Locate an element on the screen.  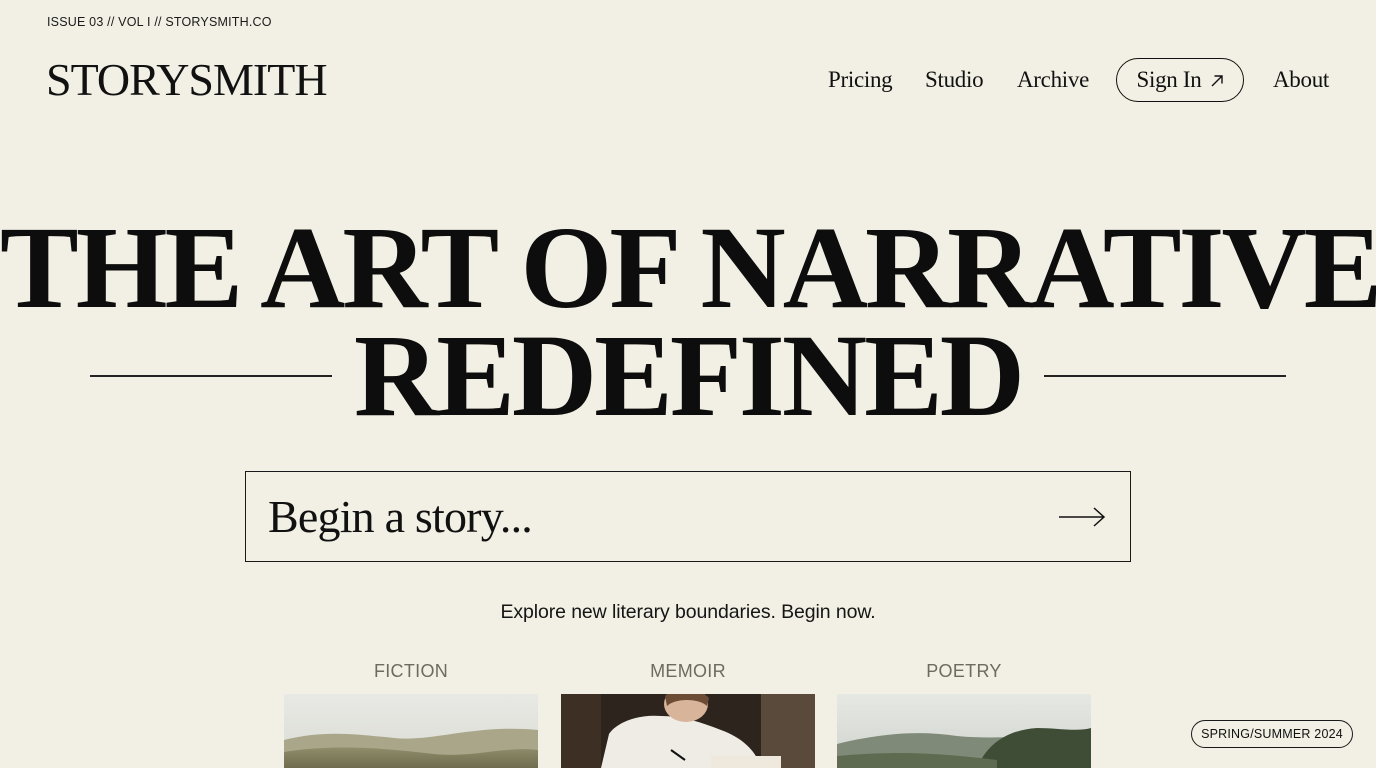
season-badge: SPRING/SUMMER 2024 is located at coordinates (1272, 734).